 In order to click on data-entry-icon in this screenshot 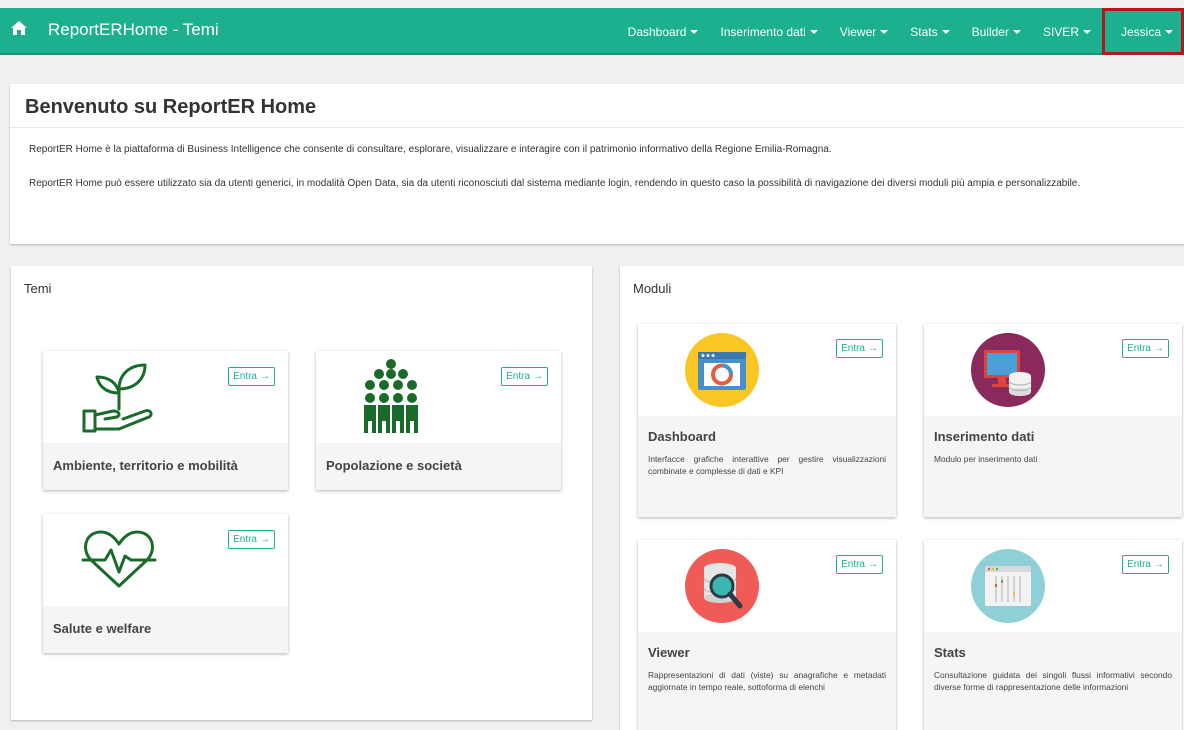, I will do `click(1008, 370)`.